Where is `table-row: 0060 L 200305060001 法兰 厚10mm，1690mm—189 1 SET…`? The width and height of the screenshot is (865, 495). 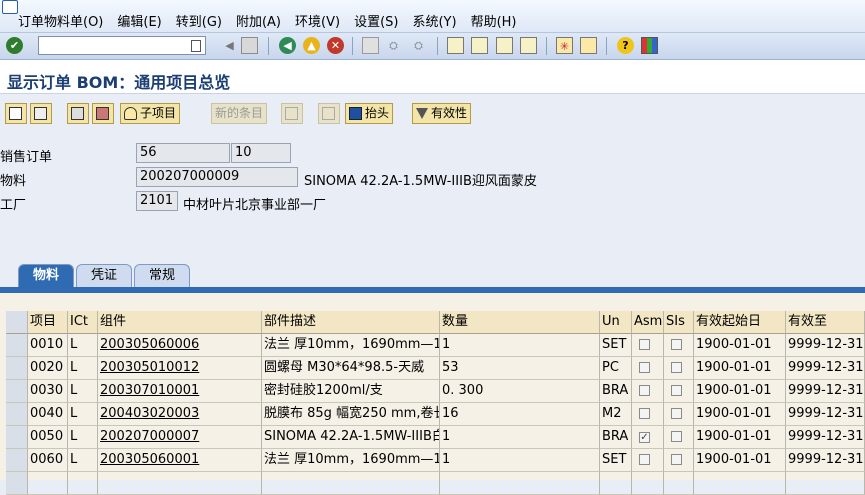 table-row: 0060 L 200305060001 法兰 厚10mm，1690mm—189 1 SET… is located at coordinates (432, 460).